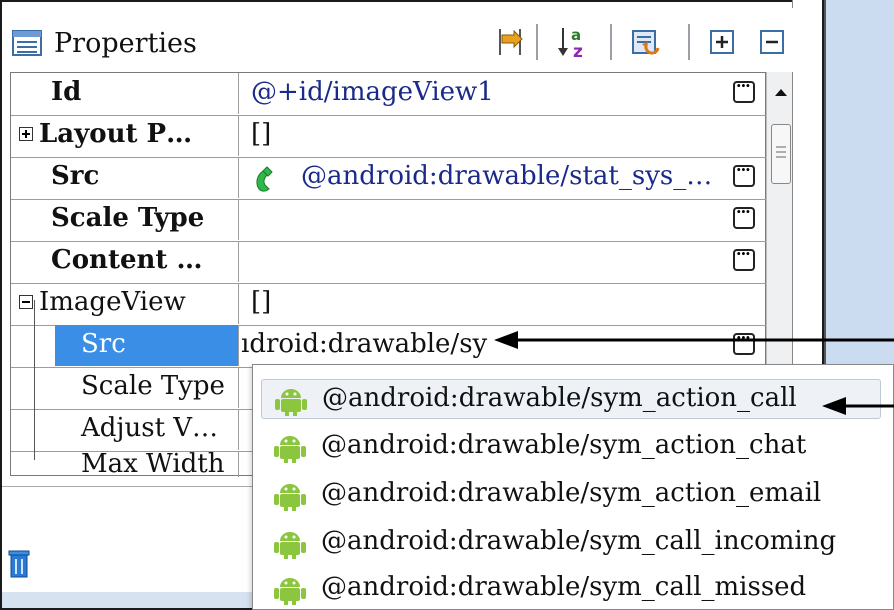  What do you see at coordinates (694, 340) in the screenshot?
I see `arrow-to-src-input` at bounding box center [694, 340].